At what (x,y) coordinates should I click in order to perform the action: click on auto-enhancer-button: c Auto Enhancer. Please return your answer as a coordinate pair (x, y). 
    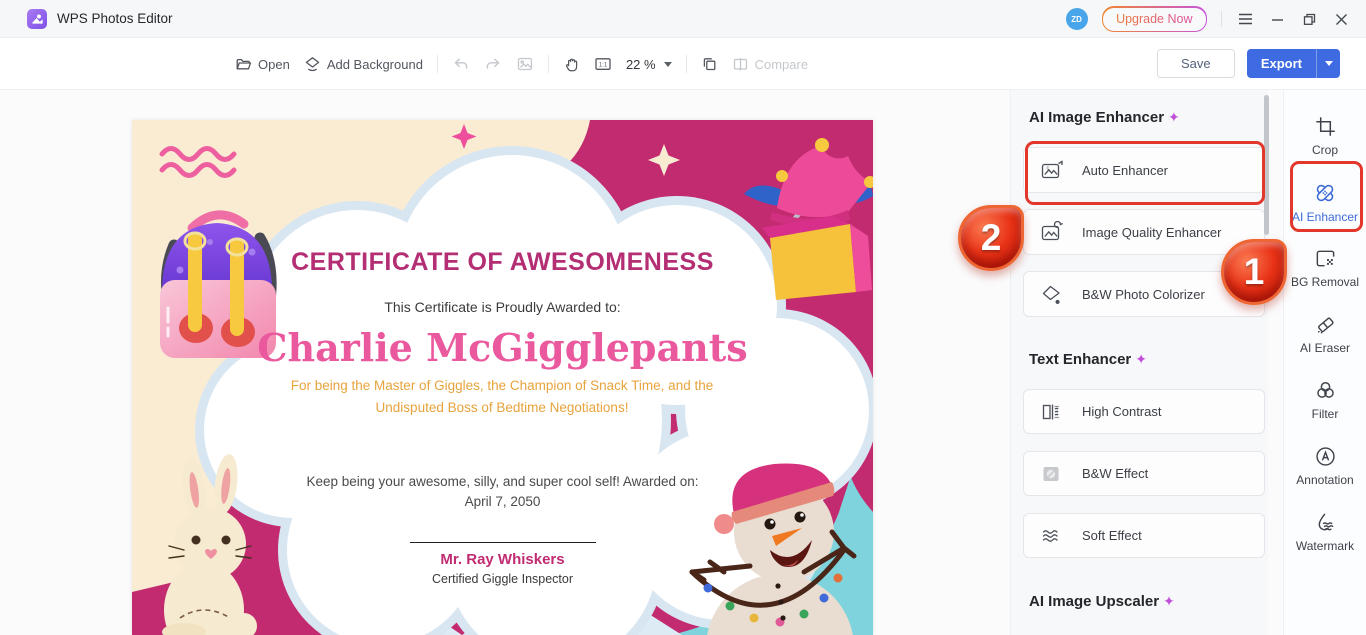
    Looking at the image, I should click on (1144, 170).